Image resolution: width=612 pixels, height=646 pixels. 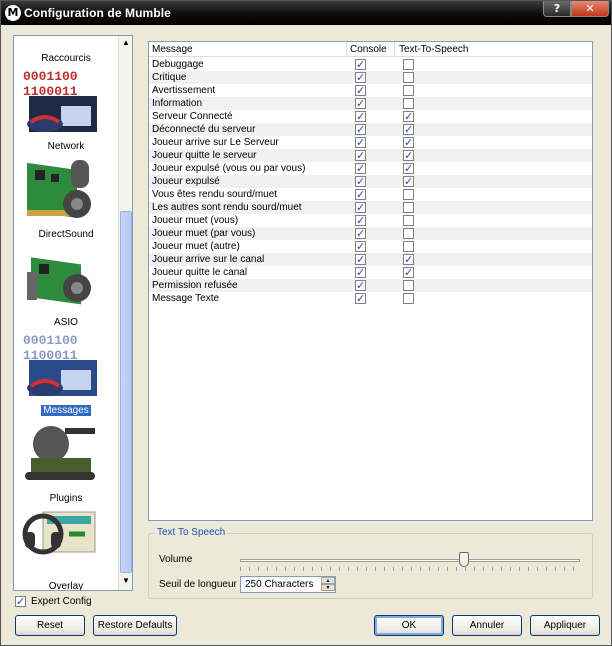 What do you see at coordinates (279, 584) in the screenshot?
I see `threshold-value: 250 Characters` at bounding box center [279, 584].